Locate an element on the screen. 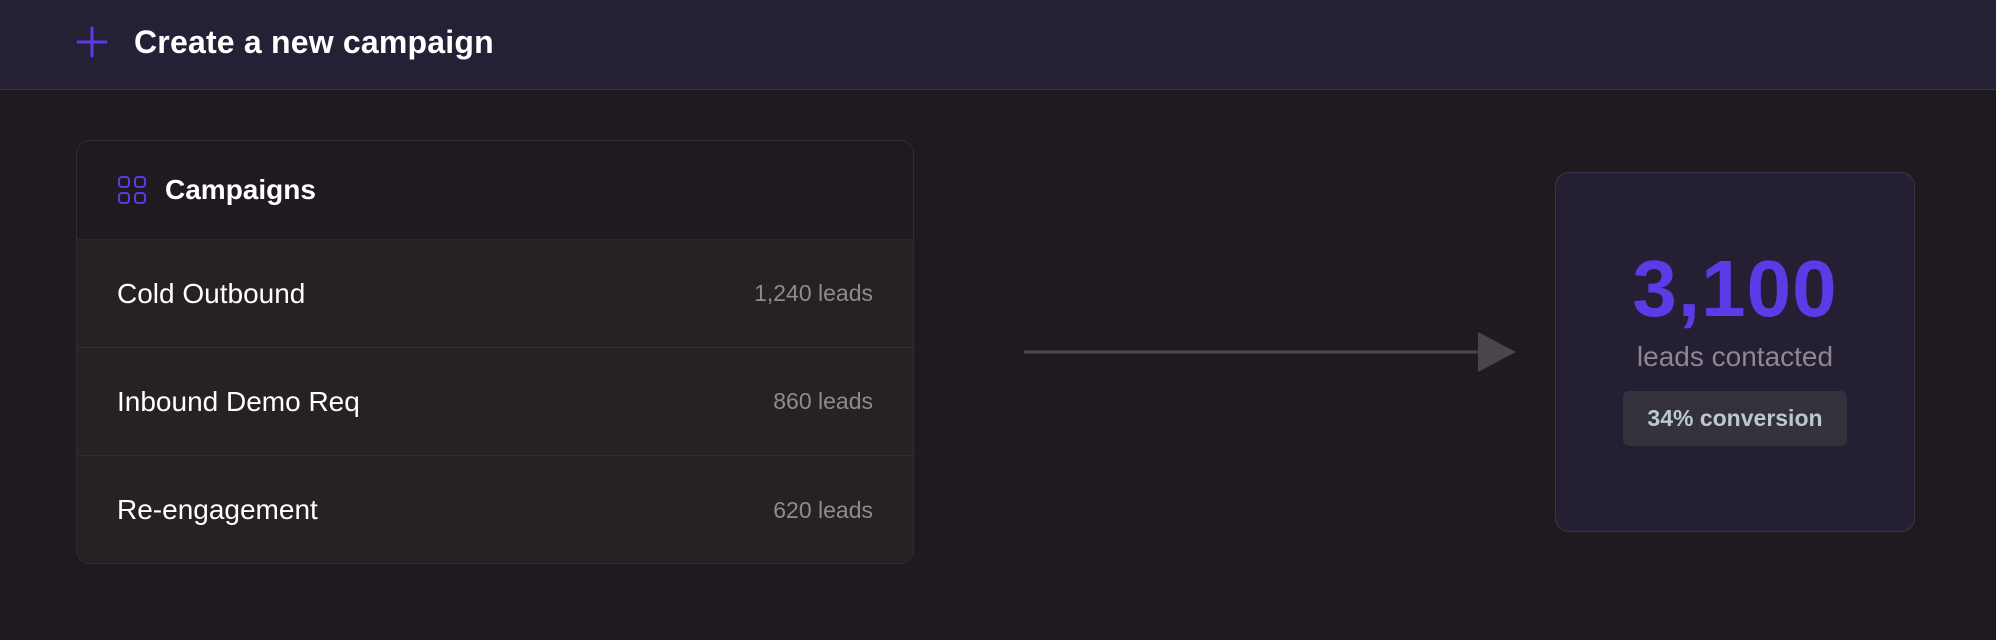  campaign-name: Cold Outbound is located at coordinates (211, 293).